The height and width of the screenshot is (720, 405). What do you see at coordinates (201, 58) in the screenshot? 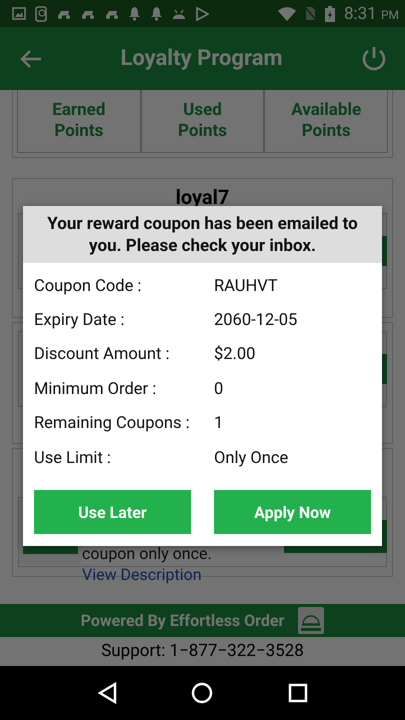
I see `screen-title: Loyalty Program` at bounding box center [201, 58].